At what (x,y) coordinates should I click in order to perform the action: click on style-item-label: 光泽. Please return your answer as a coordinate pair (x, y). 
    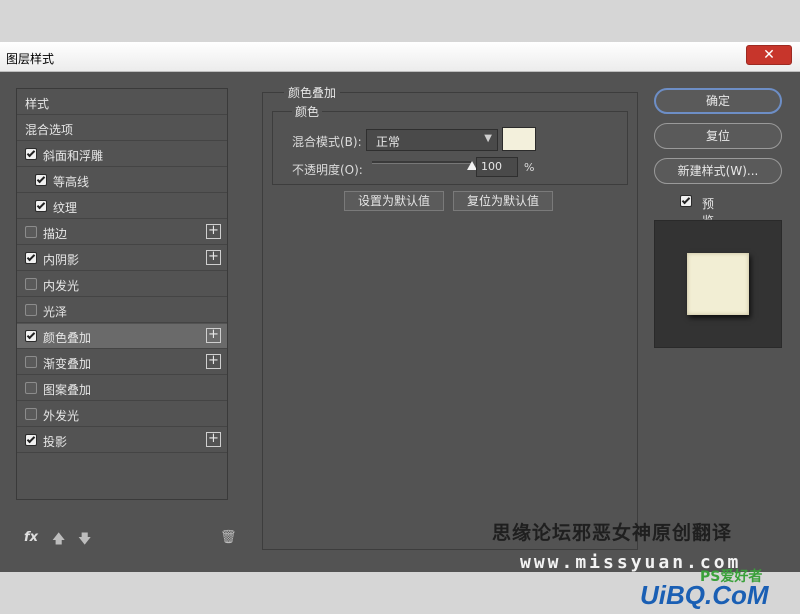
    Looking at the image, I should click on (55, 312).